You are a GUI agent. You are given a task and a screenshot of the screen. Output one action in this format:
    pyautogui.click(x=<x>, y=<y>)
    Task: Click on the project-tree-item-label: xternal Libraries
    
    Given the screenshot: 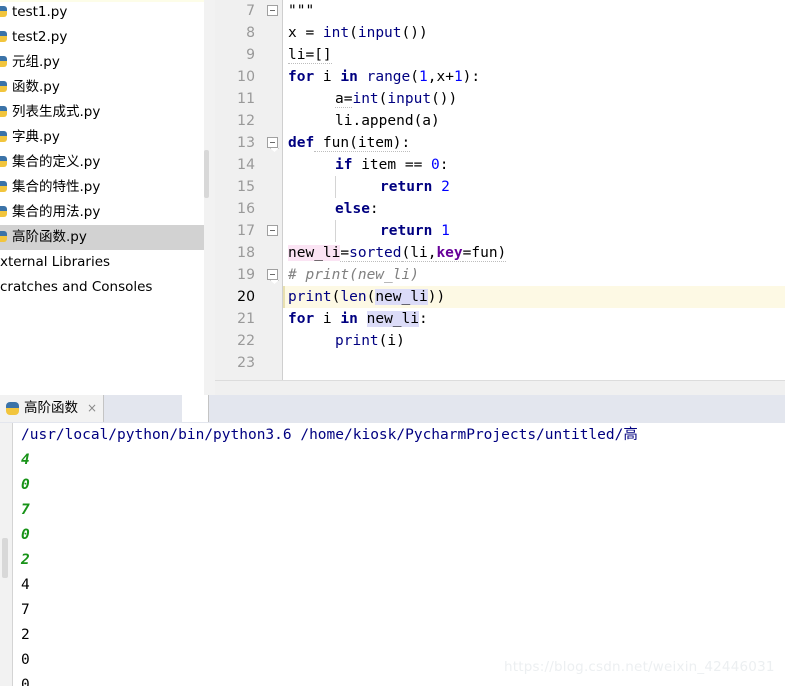 What is the action you would take?
    pyautogui.click(x=55, y=262)
    